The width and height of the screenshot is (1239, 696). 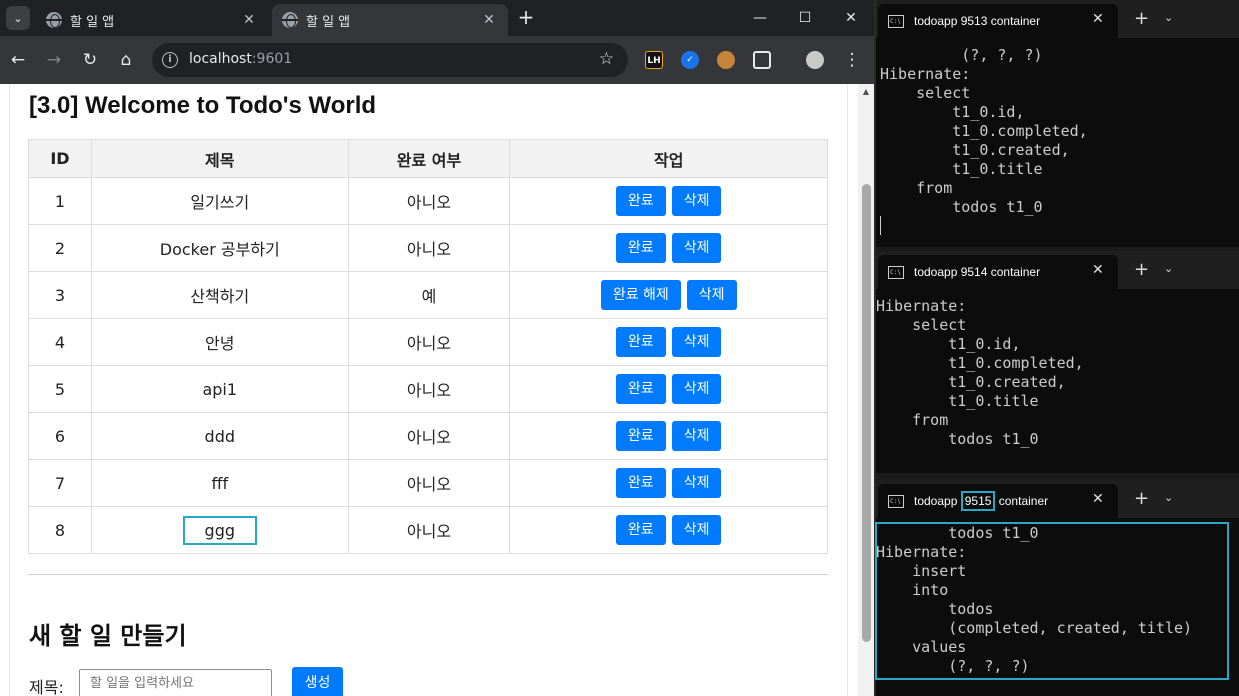 I want to click on tab-todo-app-1: 할 일 앱 ✕, so click(x=152, y=20).